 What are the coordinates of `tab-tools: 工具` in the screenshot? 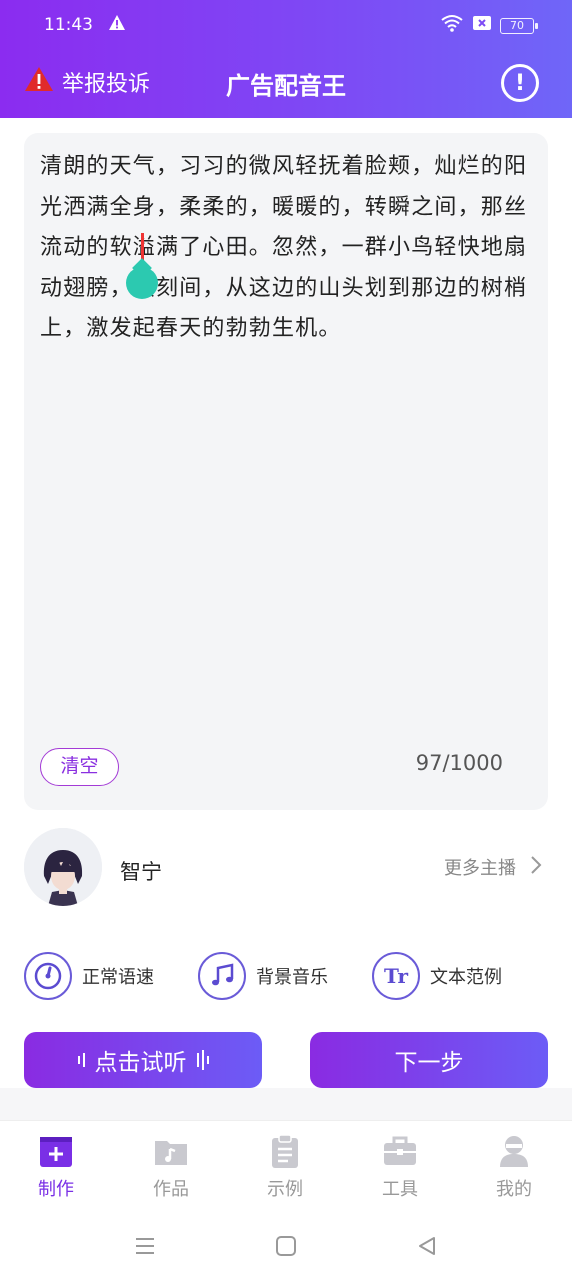 It's located at (400, 1167).